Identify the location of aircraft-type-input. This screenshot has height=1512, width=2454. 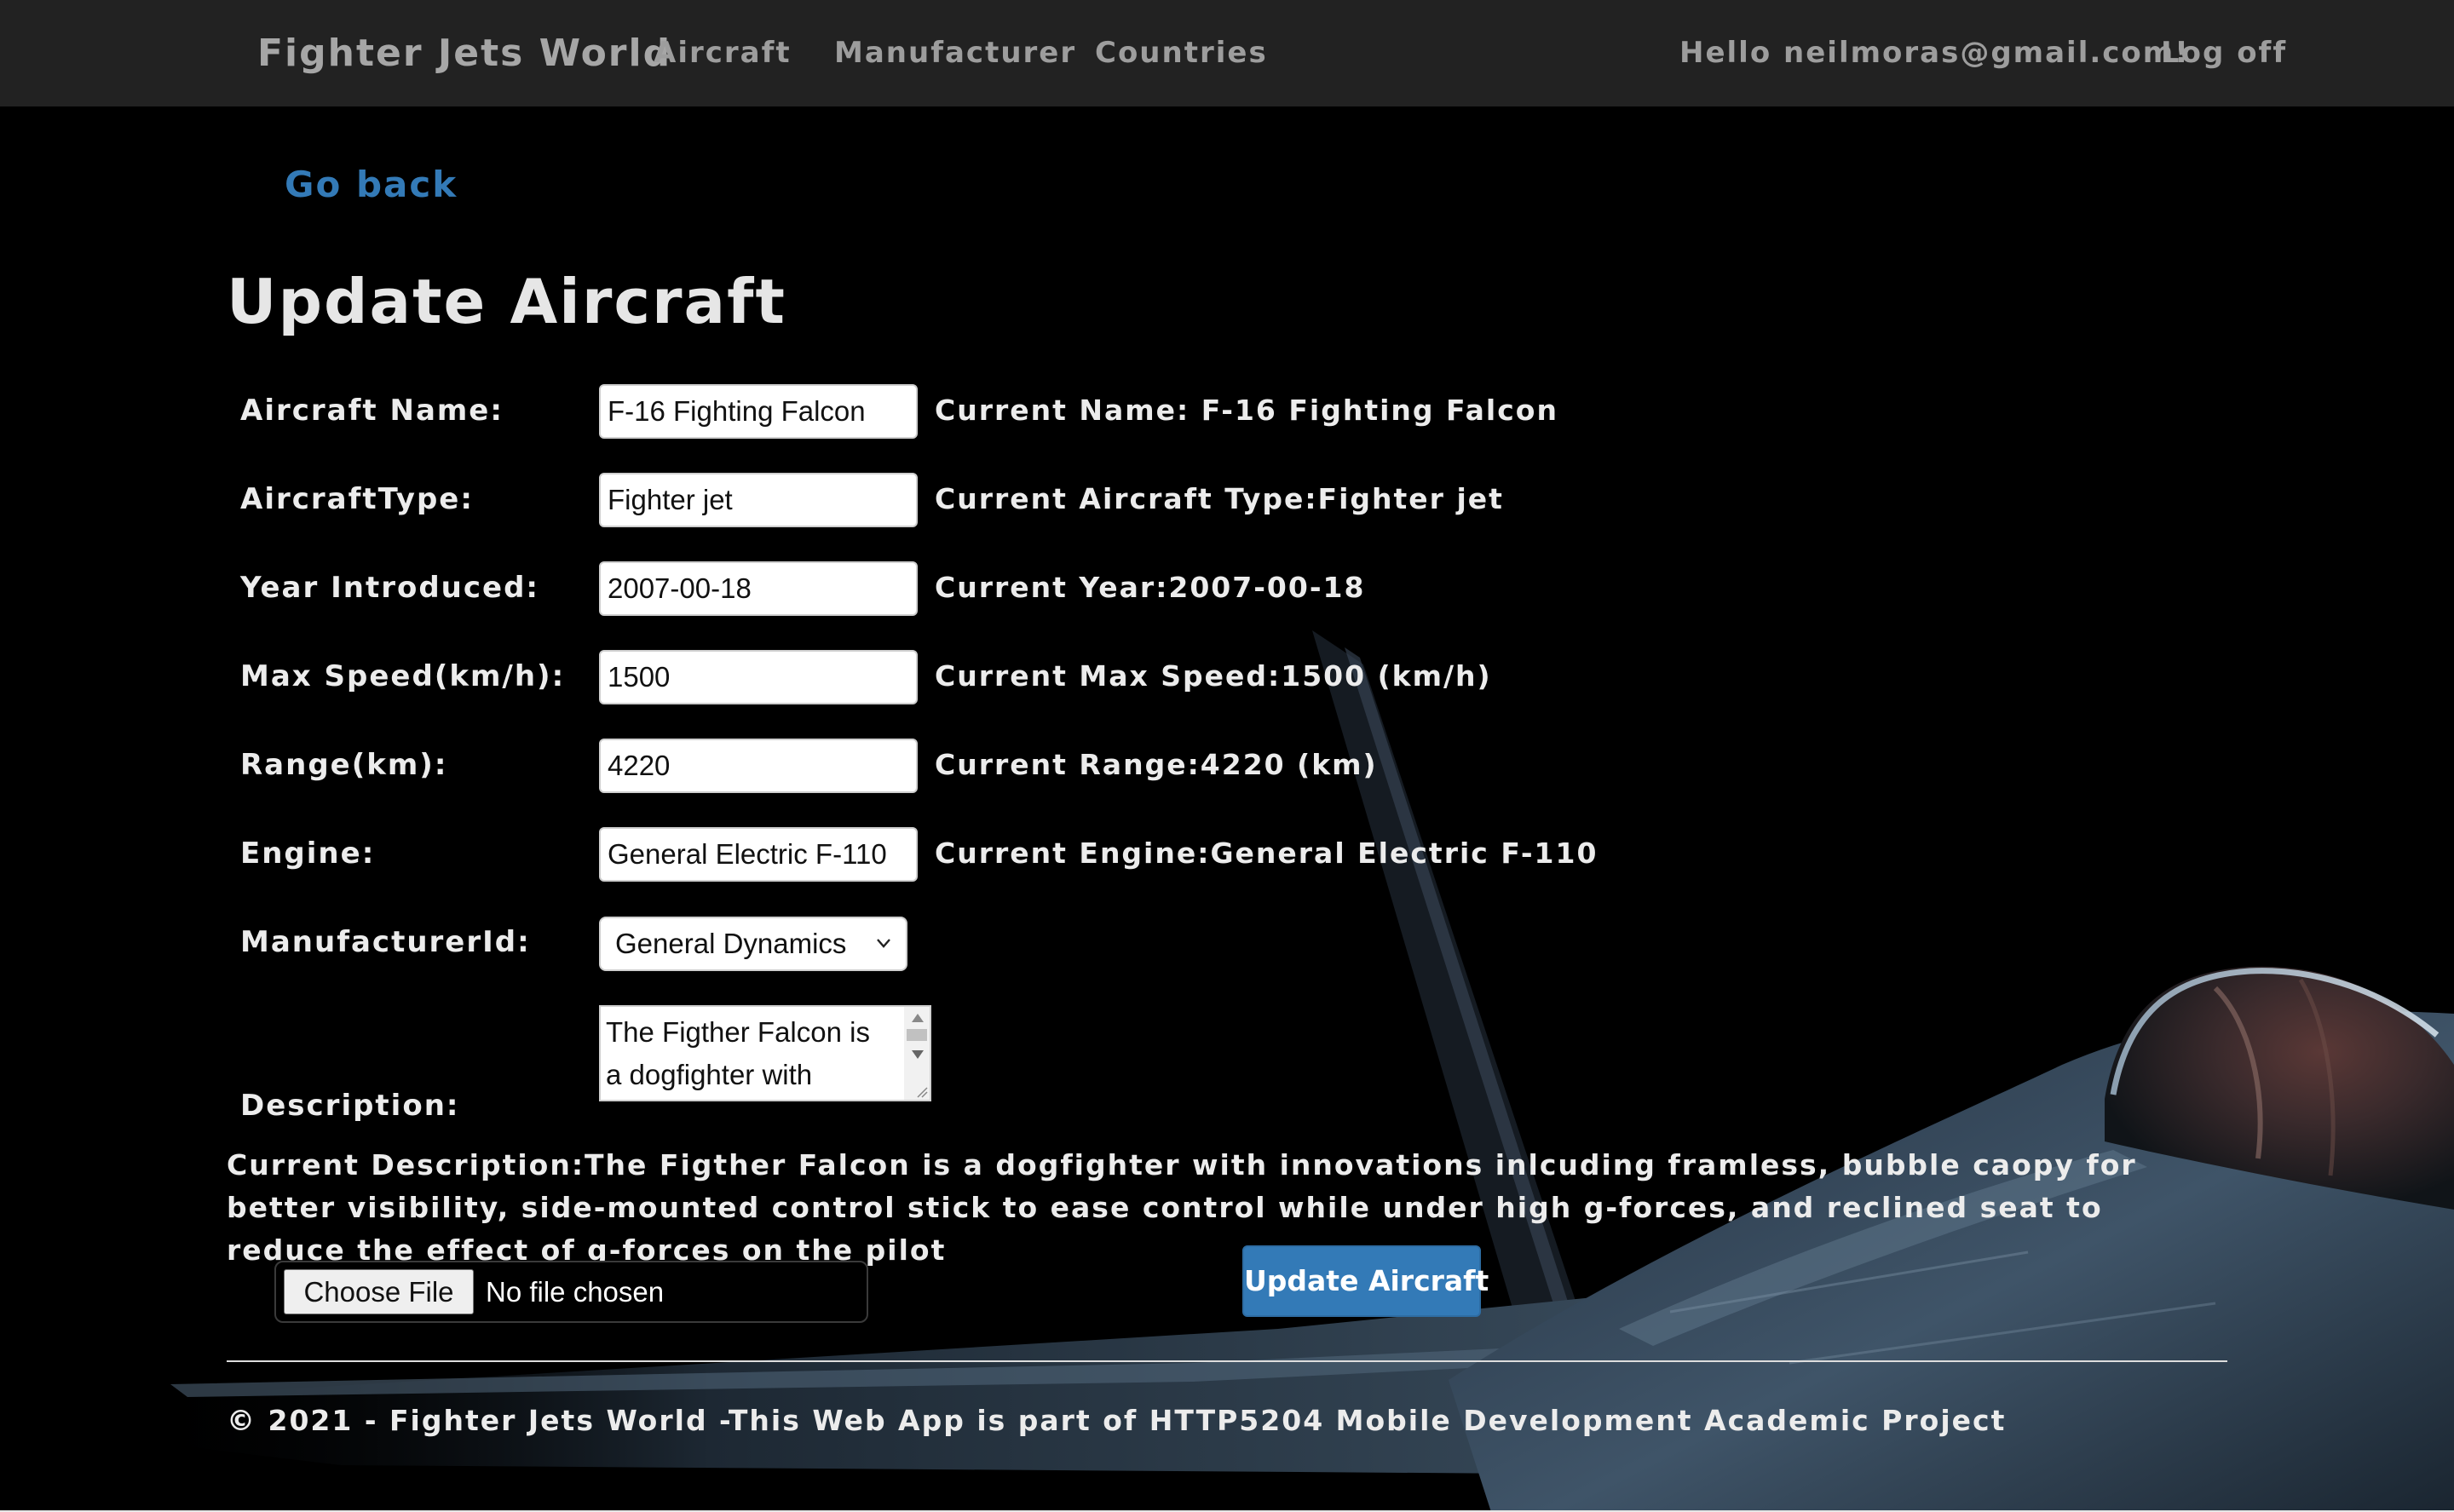
(758, 500).